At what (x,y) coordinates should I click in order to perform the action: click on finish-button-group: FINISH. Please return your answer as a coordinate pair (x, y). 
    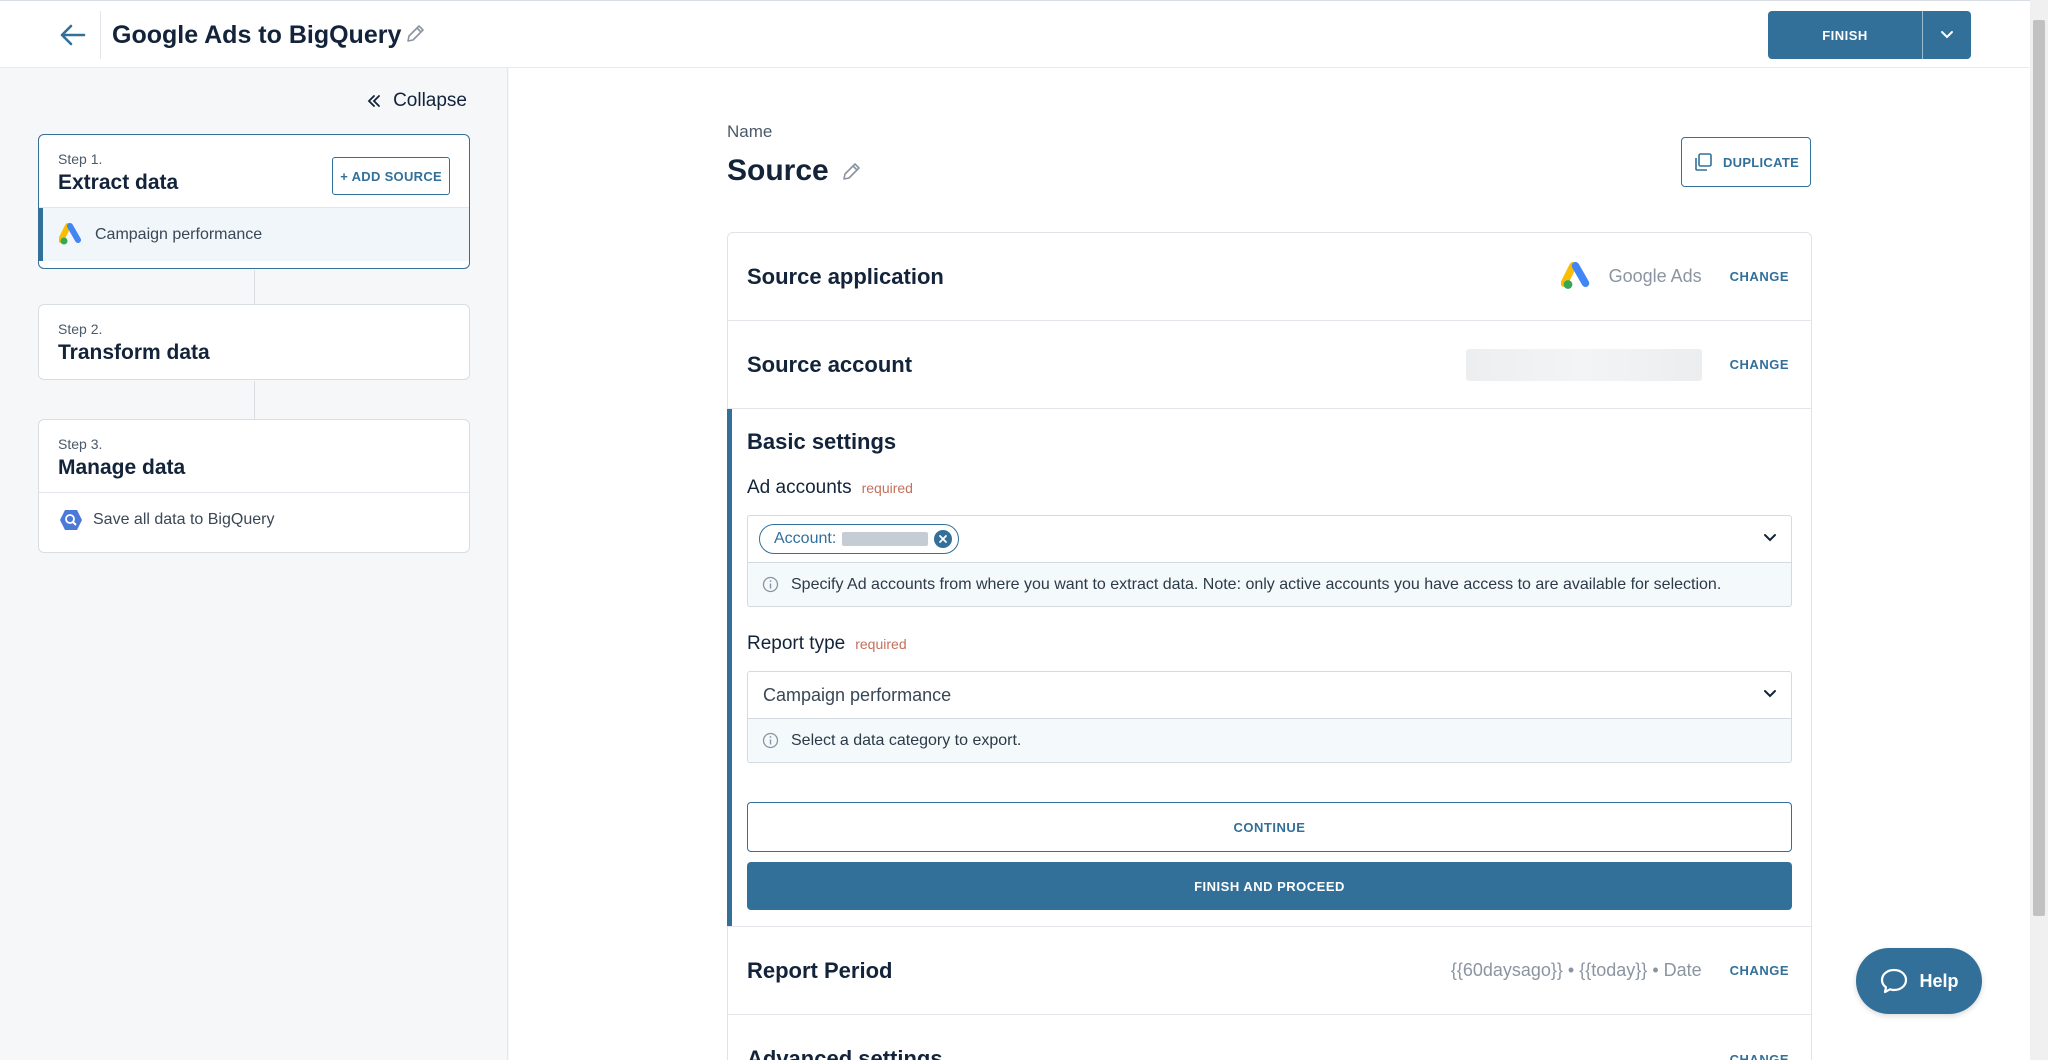
    Looking at the image, I should click on (1869, 35).